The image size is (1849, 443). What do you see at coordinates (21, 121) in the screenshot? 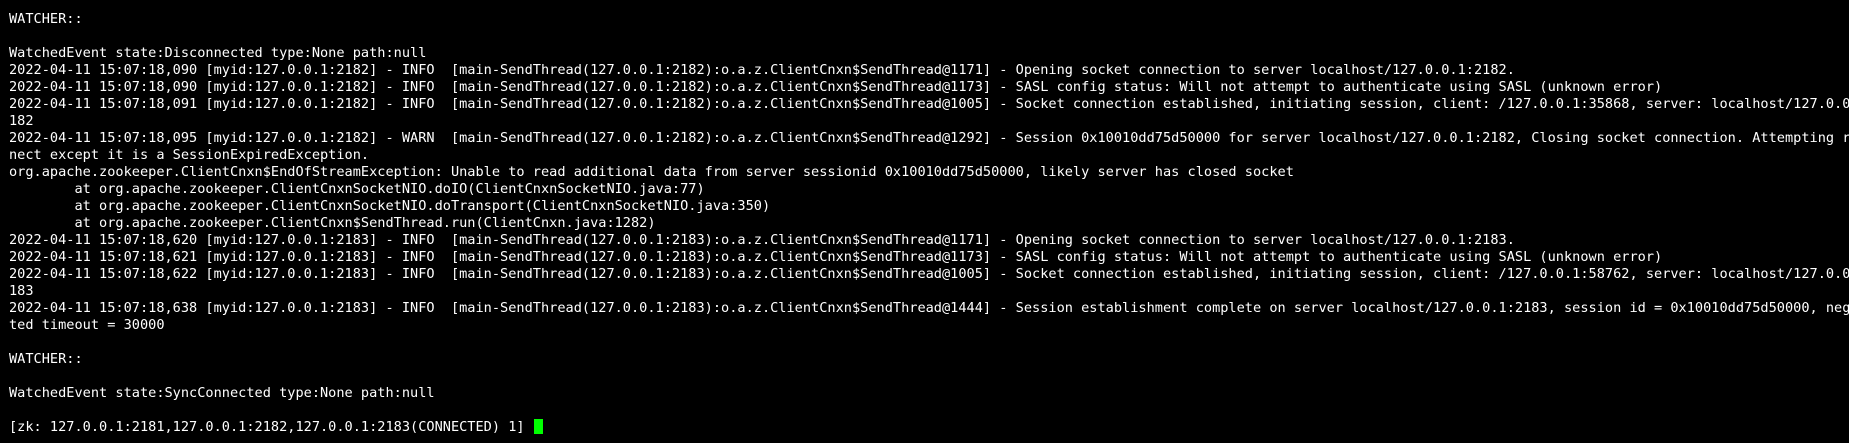
I see `output-line: 182` at bounding box center [21, 121].